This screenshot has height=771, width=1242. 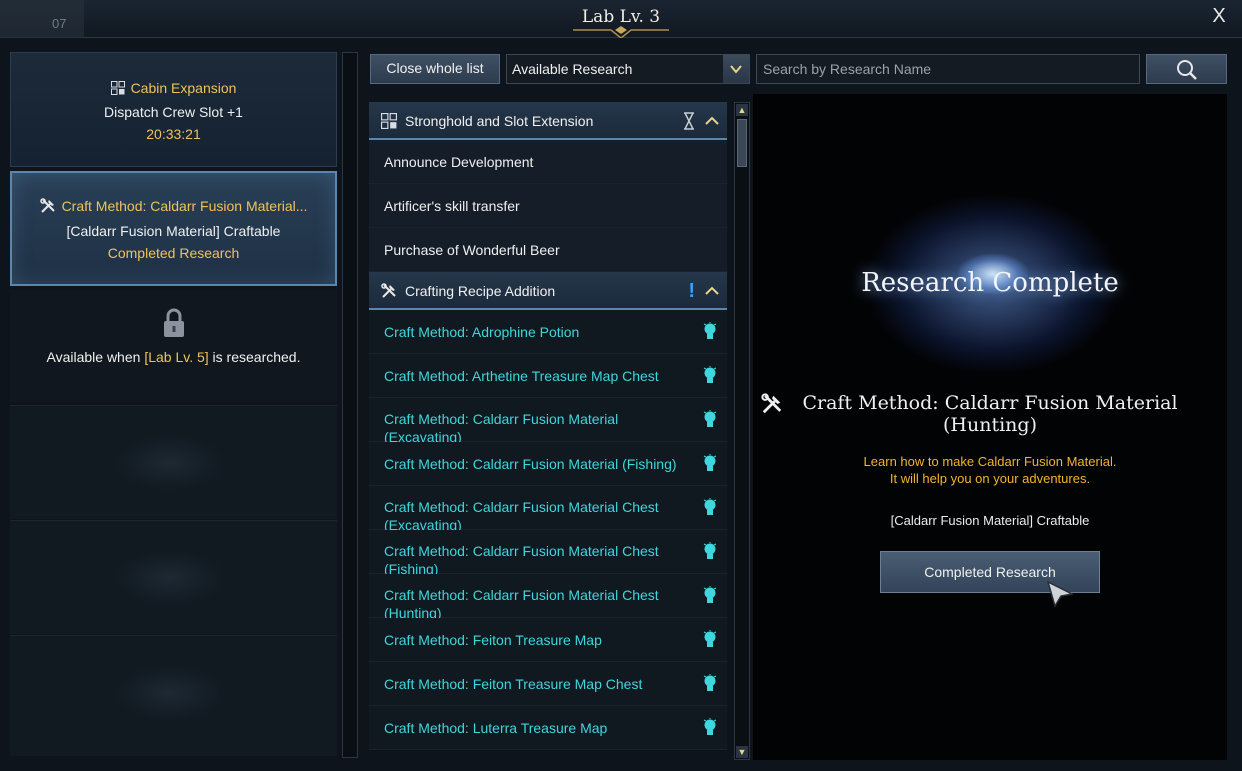 What do you see at coordinates (176, 357) in the screenshot?
I see `locked-requirement: [Lab Lv. 5]` at bounding box center [176, 357].